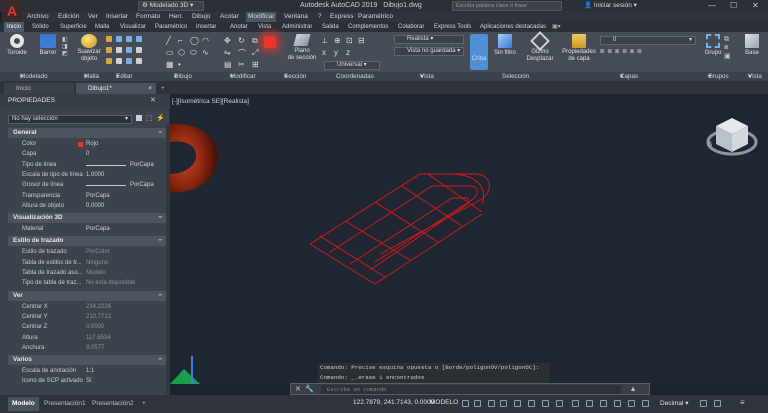  I want to click on menu-ventana: Ventana, so click(296, 17).